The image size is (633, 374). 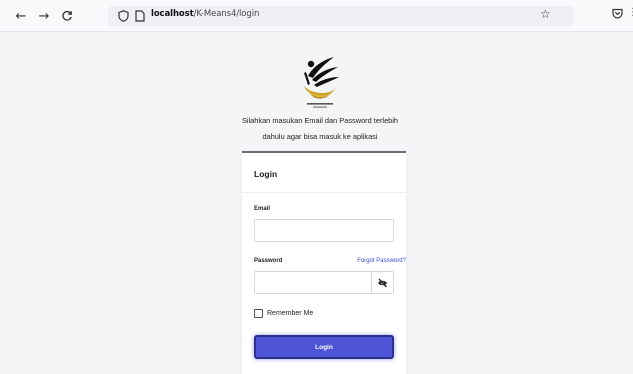 I want to click on reload-icon, so click(x=67, y=16).